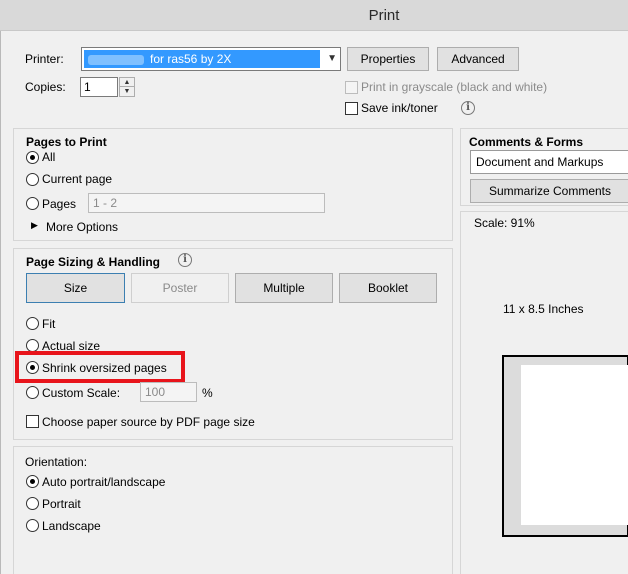  Describe the element at coordinates (99, 87) in the screenshot. I see `copies-input: 1` at that location.